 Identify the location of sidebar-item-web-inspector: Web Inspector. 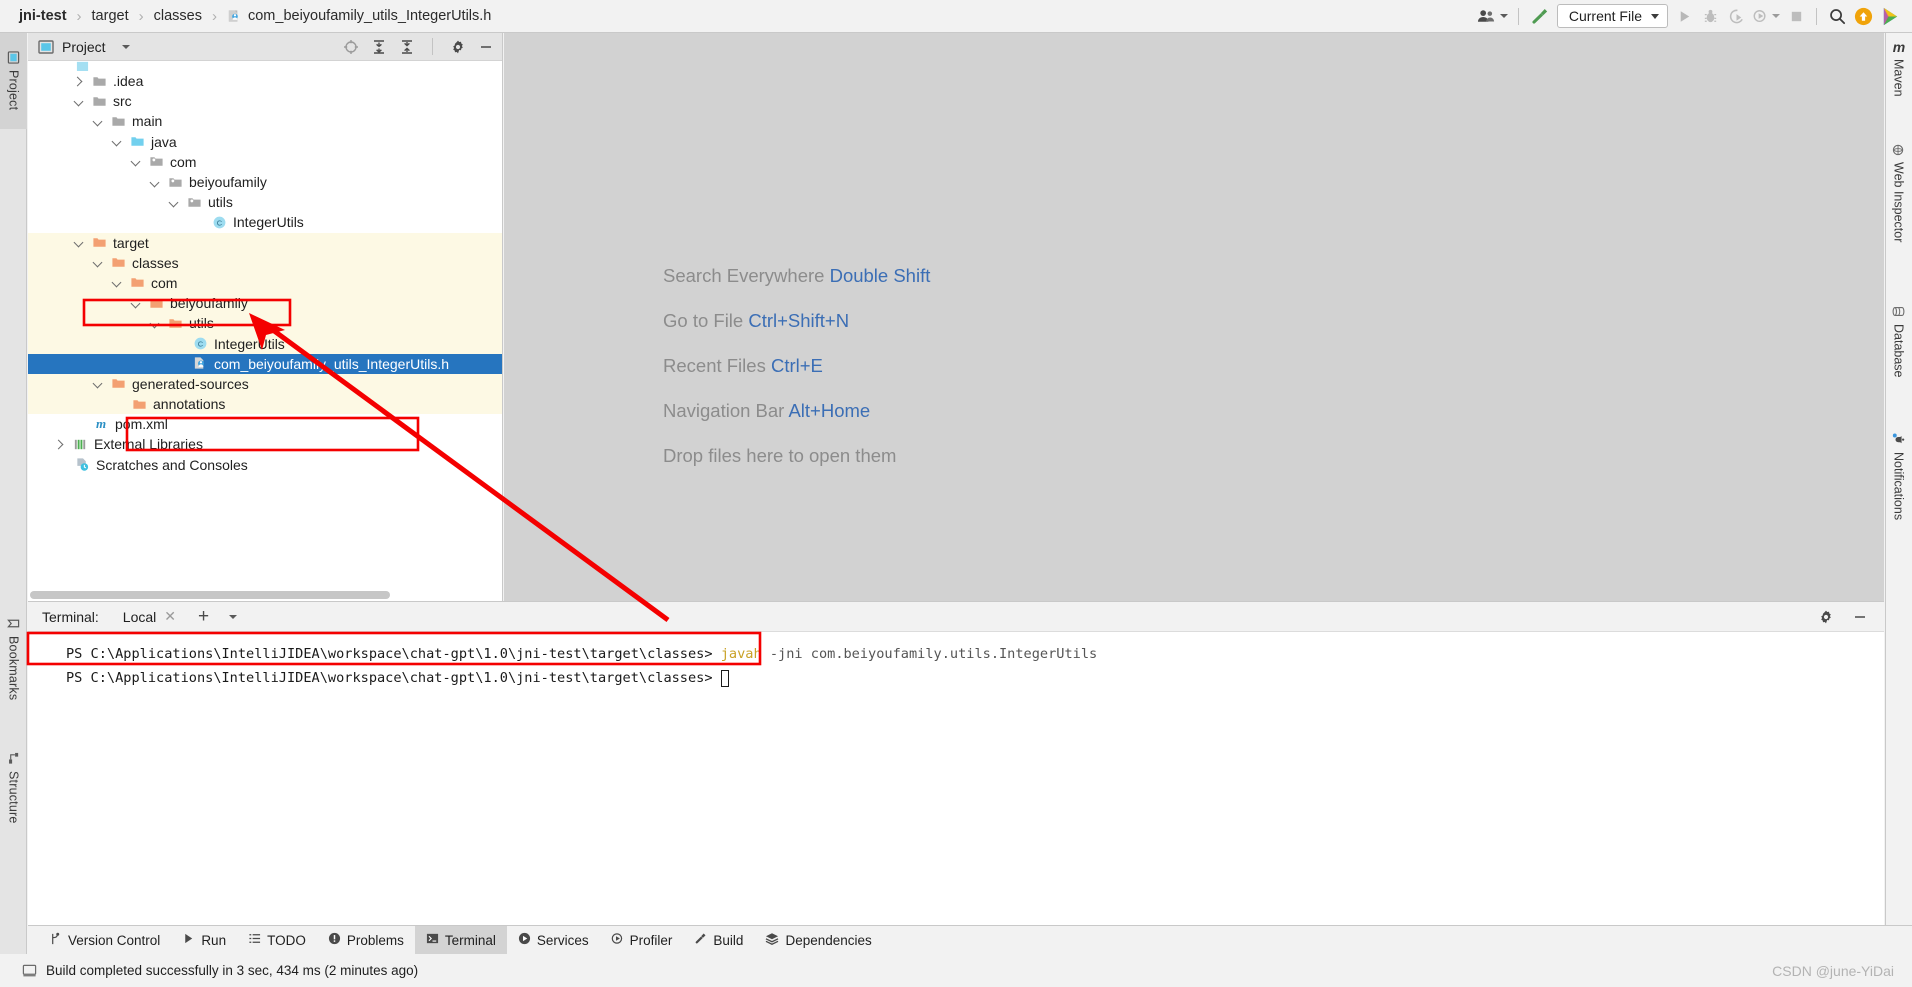
(1898, 218).